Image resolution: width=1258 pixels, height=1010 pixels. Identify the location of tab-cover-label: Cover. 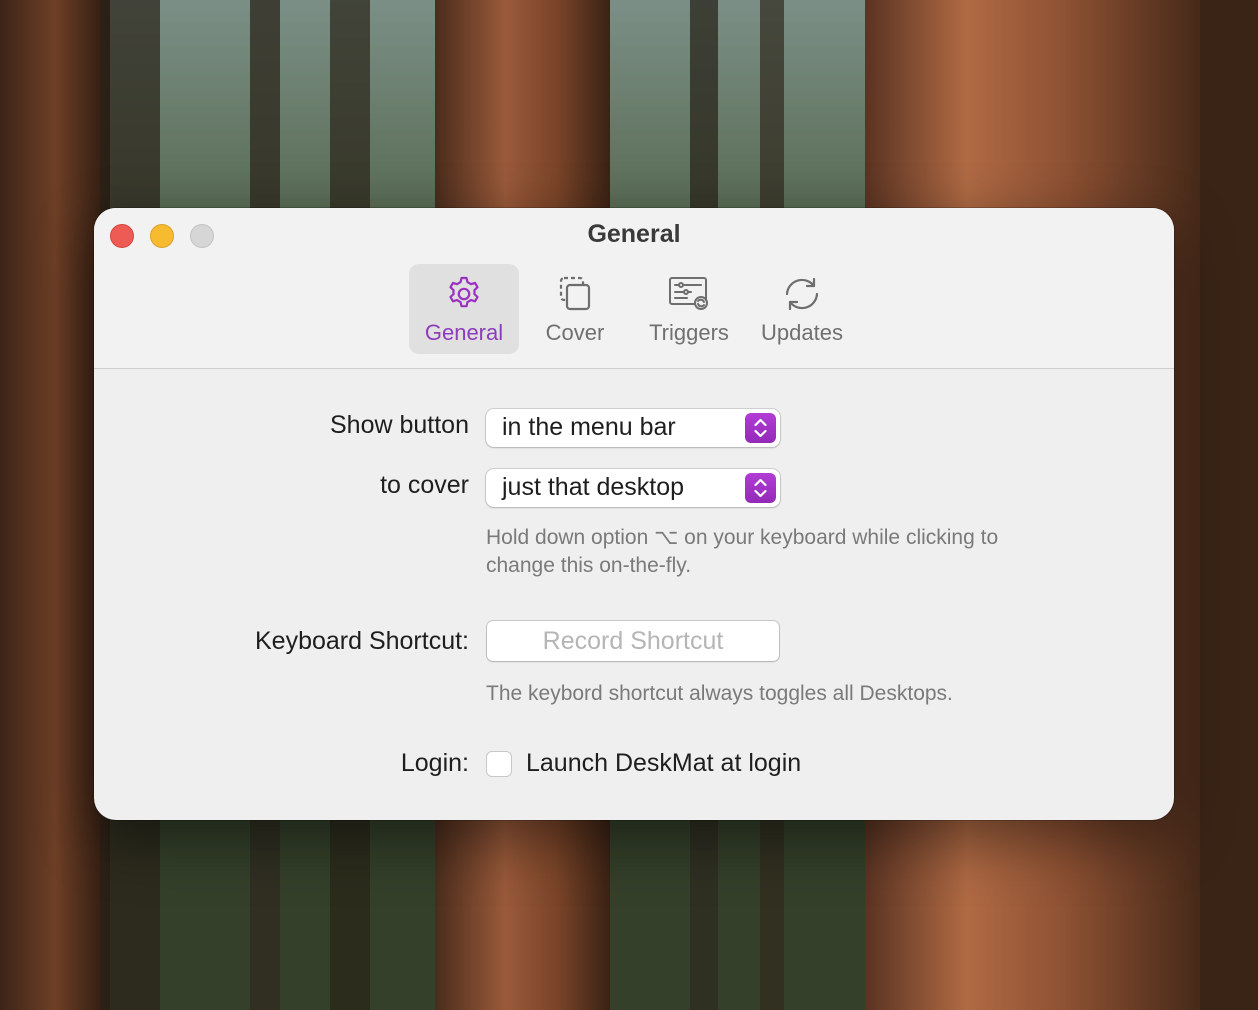
(575, 332).